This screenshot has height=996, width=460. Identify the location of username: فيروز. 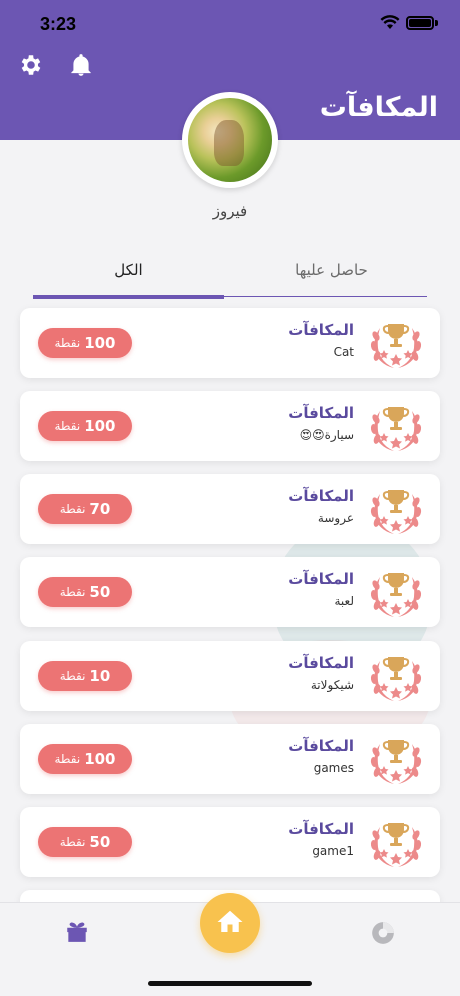
(230, 211).